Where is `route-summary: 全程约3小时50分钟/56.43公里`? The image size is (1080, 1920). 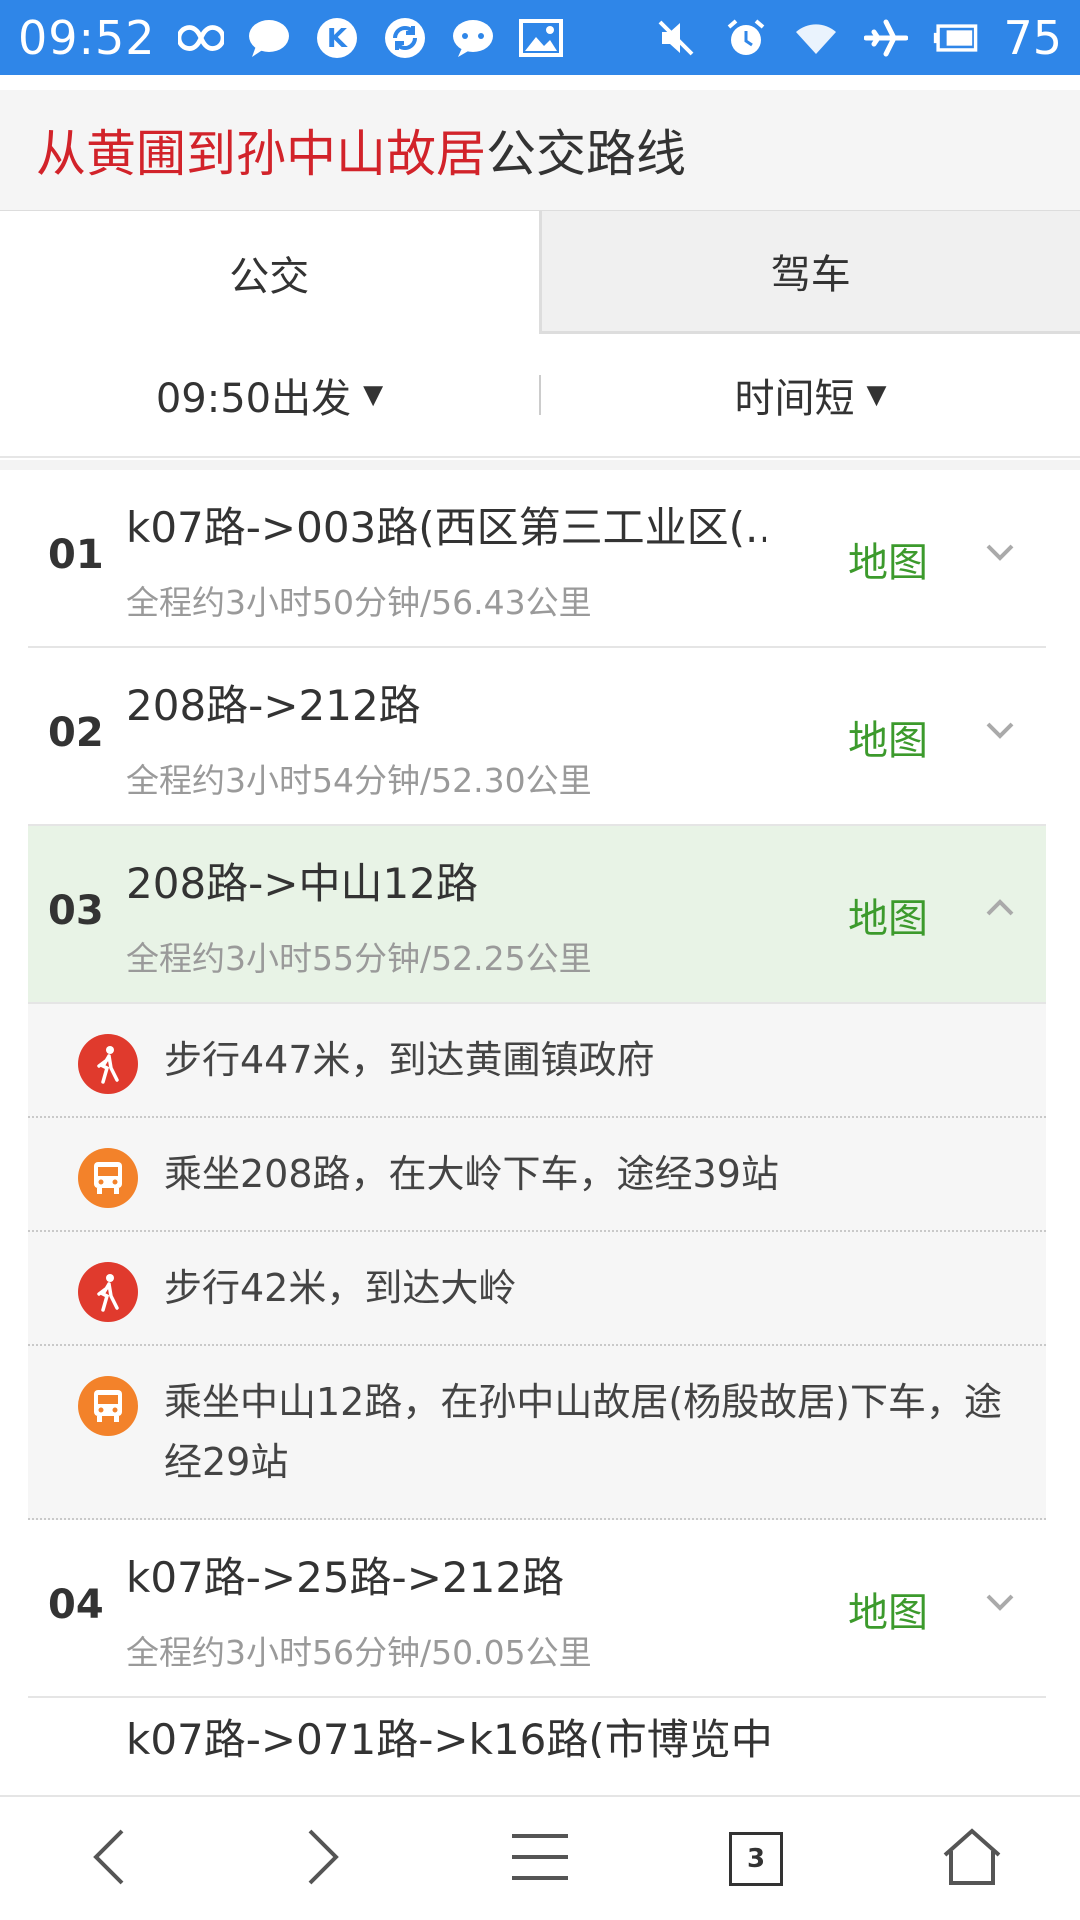
route-summary: 全程约3小时50分钟/56.43公里 is located at coordinates (359, 602).